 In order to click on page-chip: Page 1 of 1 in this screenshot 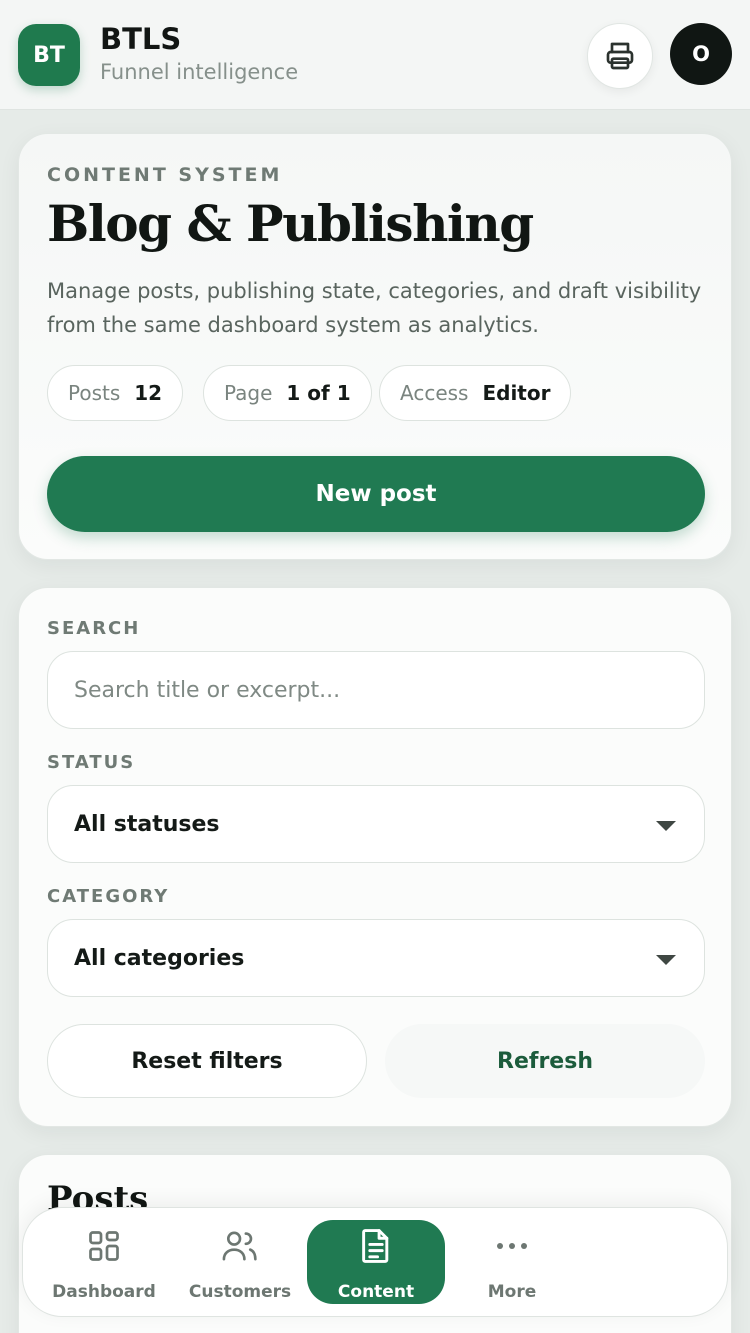, I will do `click(287, 393)`.